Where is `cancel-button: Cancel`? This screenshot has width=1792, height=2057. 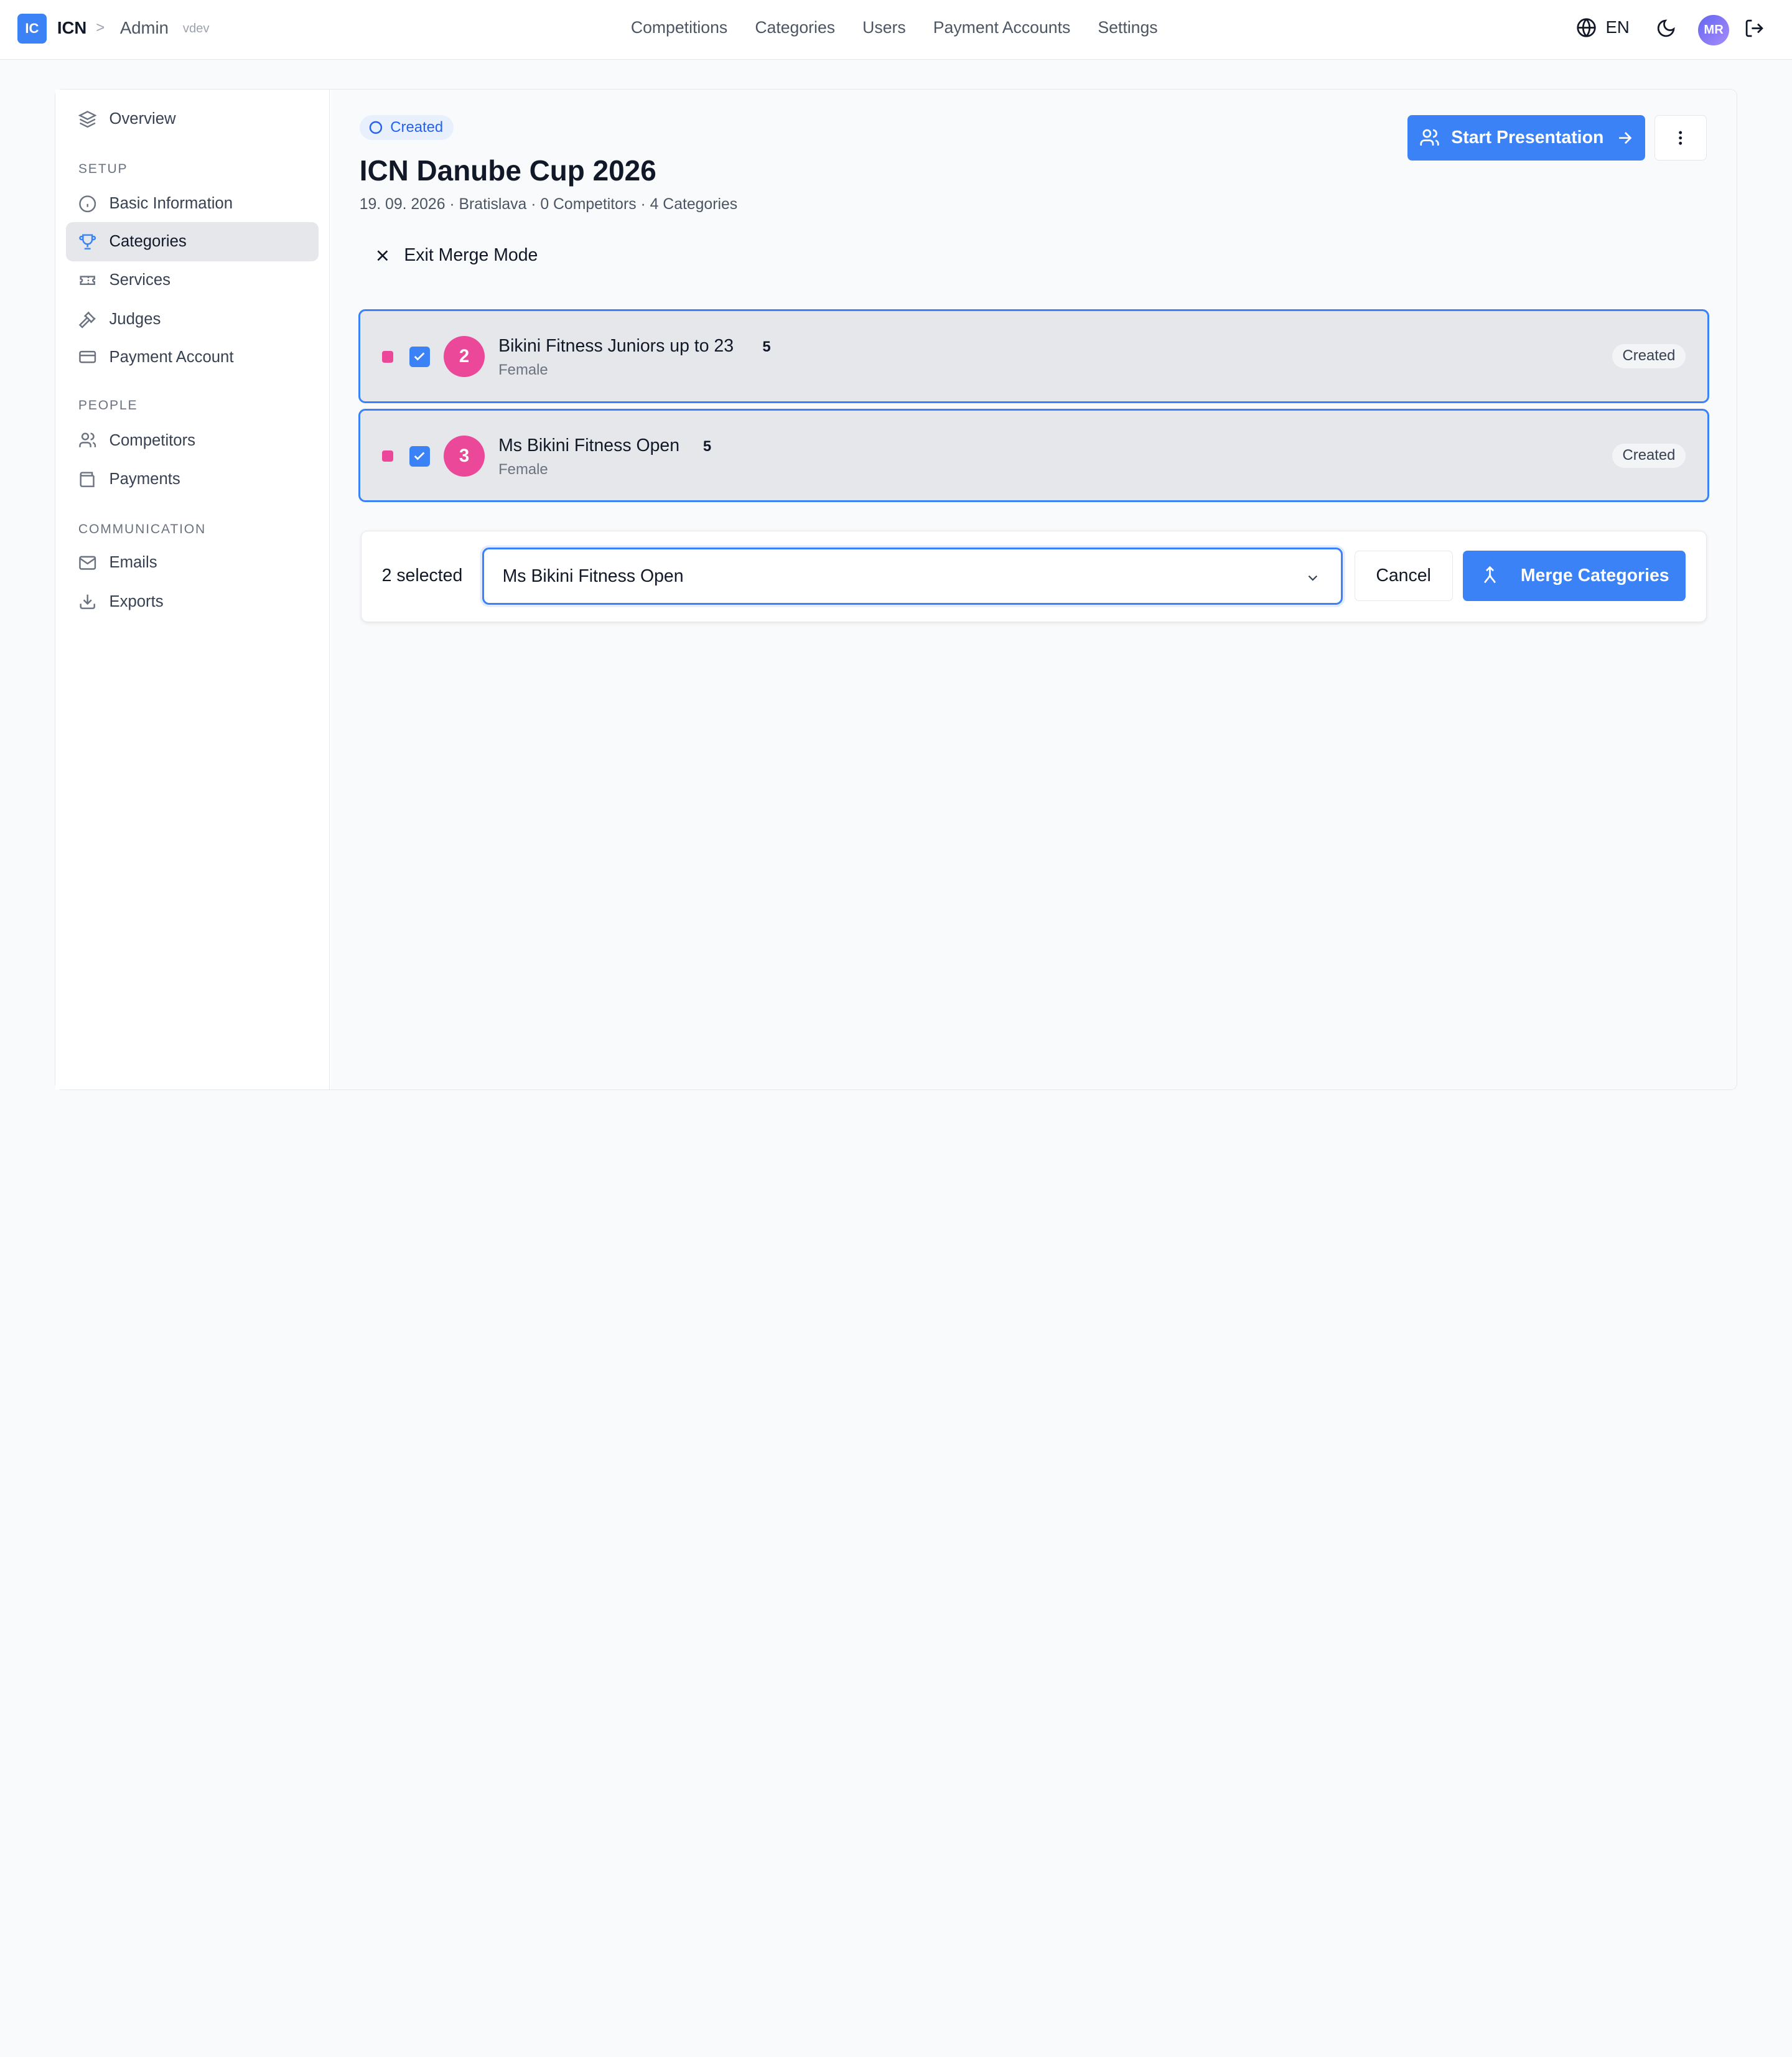
cancel-button: Cancel is located at coordinates (1403, 576).